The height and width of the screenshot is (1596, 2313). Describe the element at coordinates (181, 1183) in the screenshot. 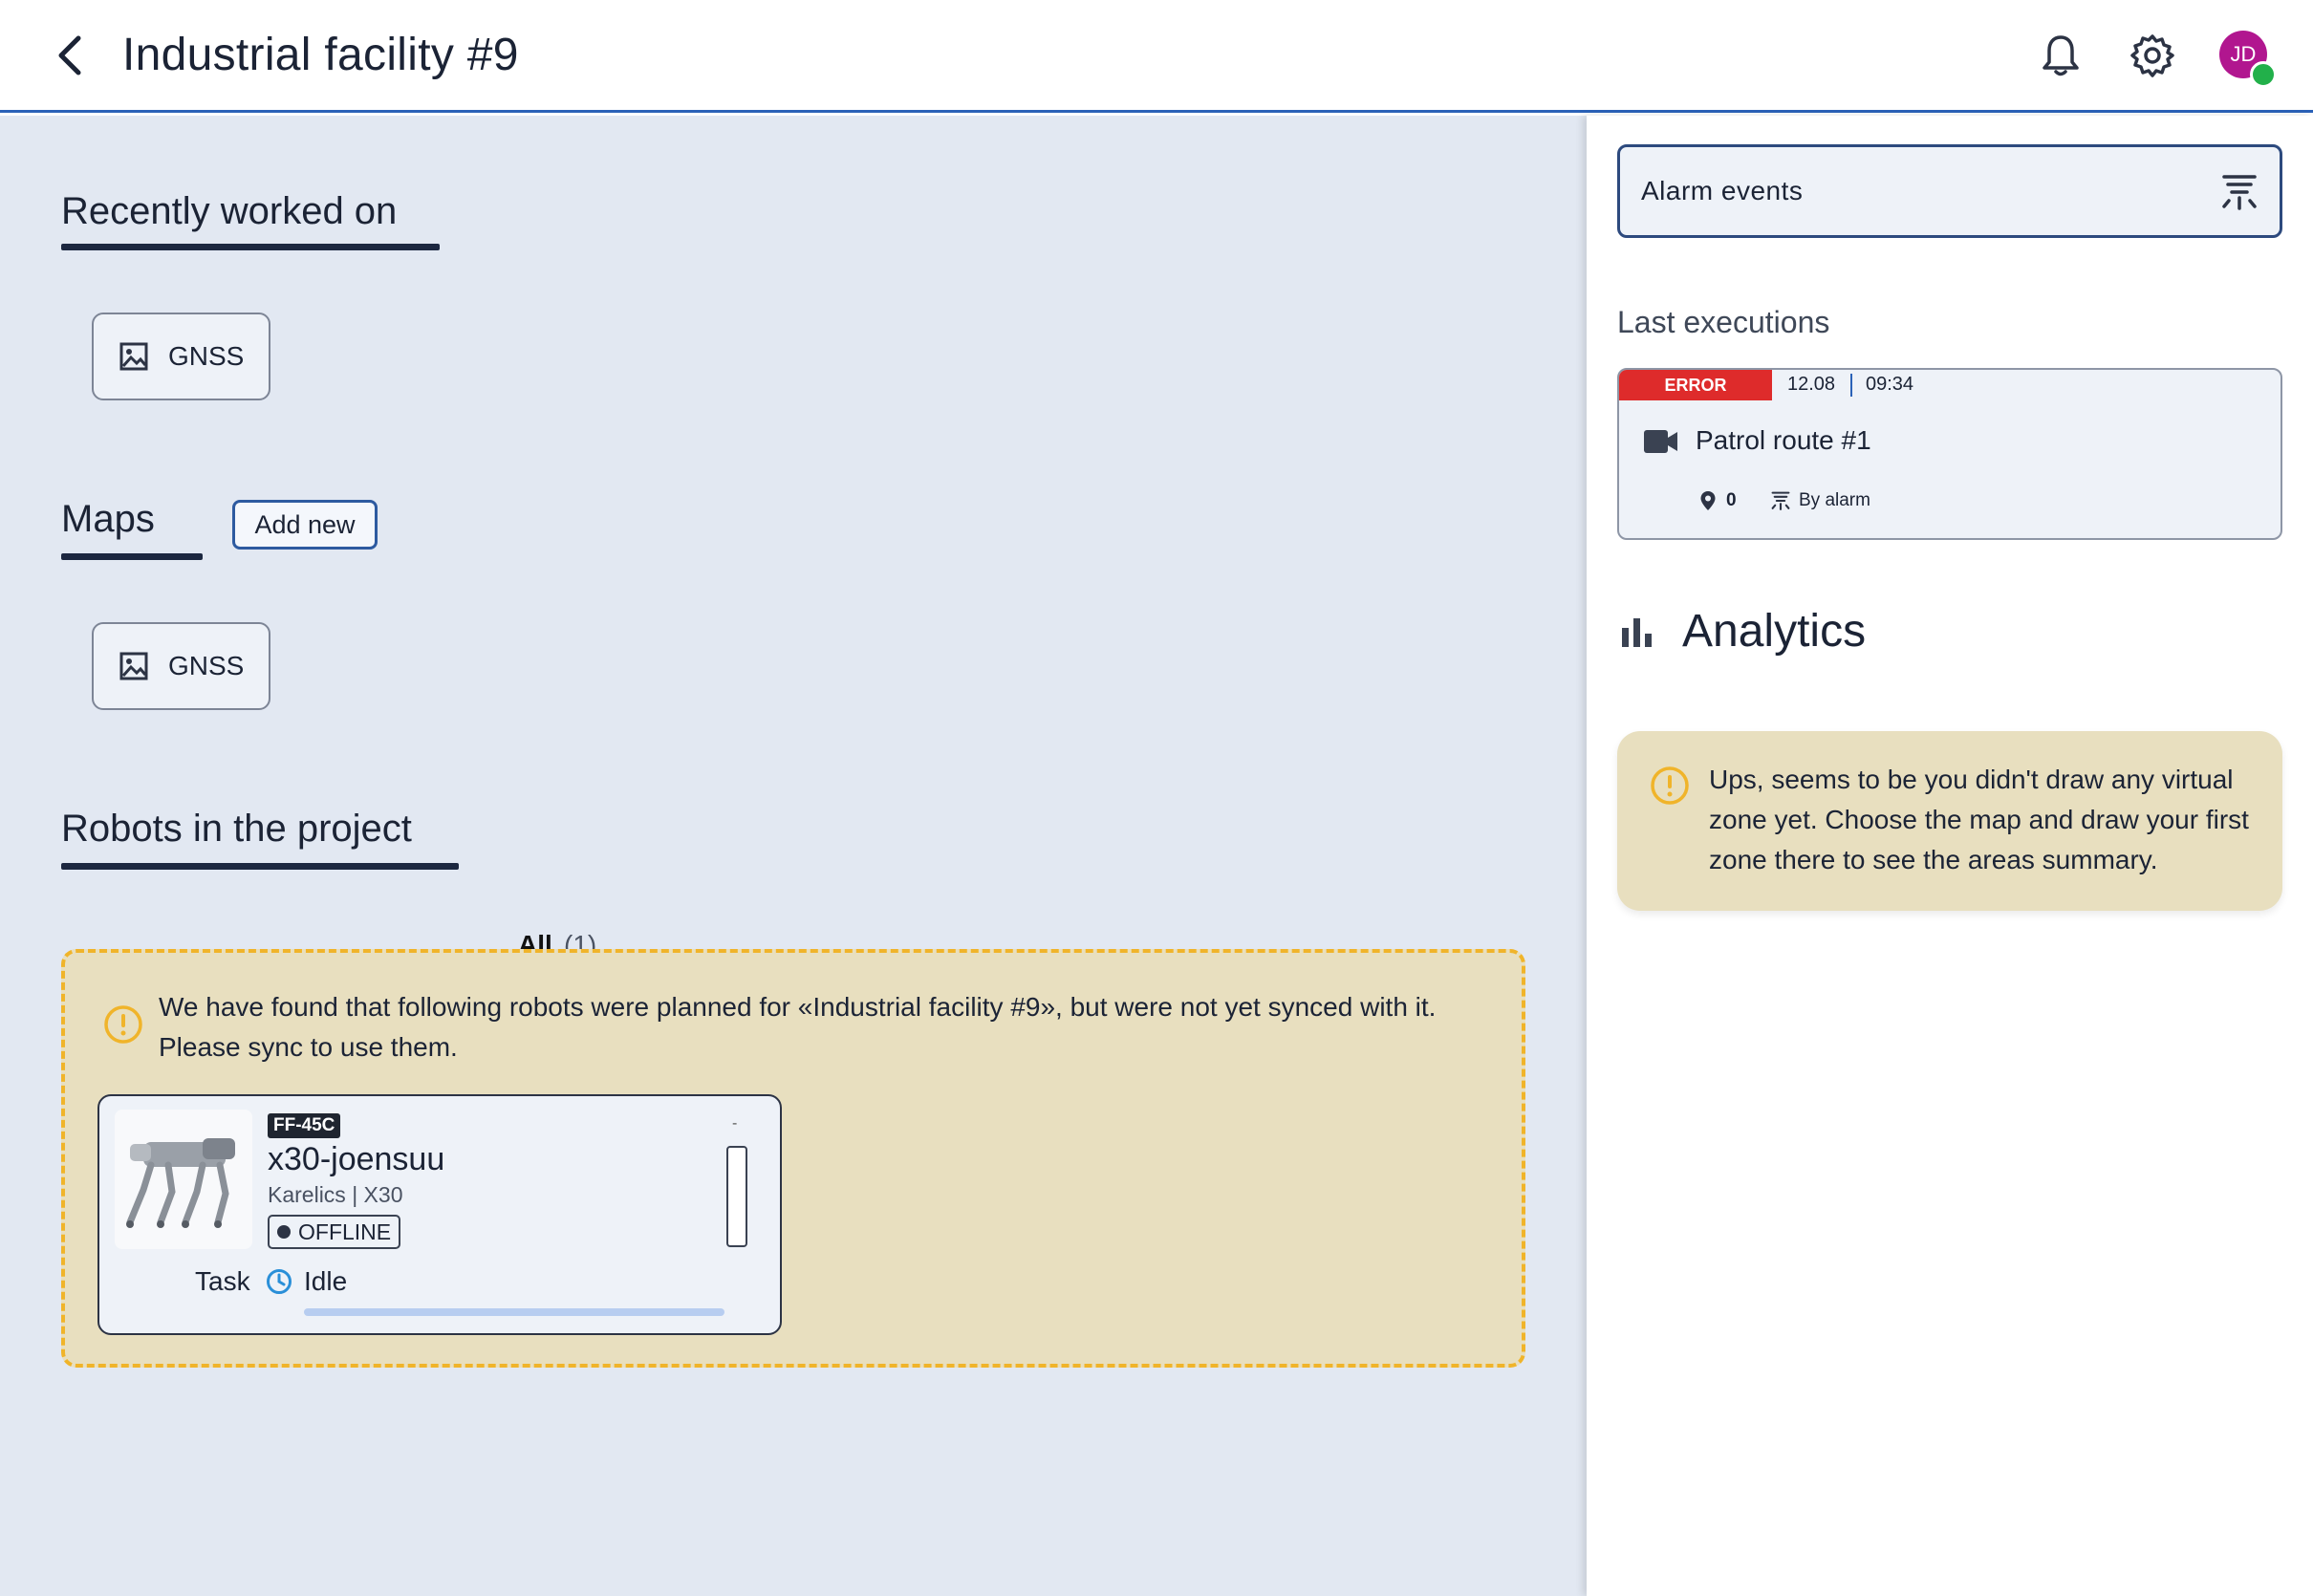

I see `robot-dog-icon` at that location.